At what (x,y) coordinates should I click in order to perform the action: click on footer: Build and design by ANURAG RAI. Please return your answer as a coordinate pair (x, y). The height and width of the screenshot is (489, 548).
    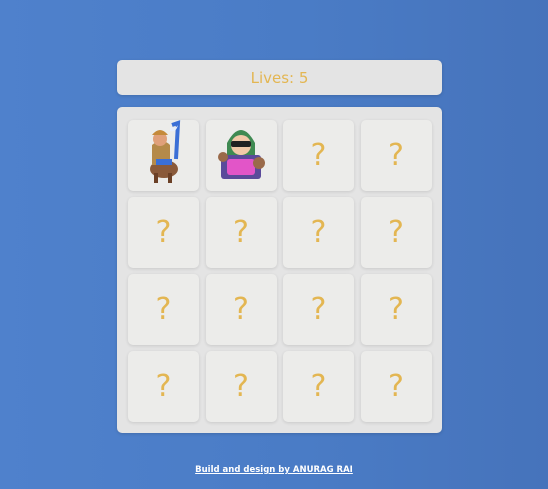
    Looking at the image, I should click on (274, 466).